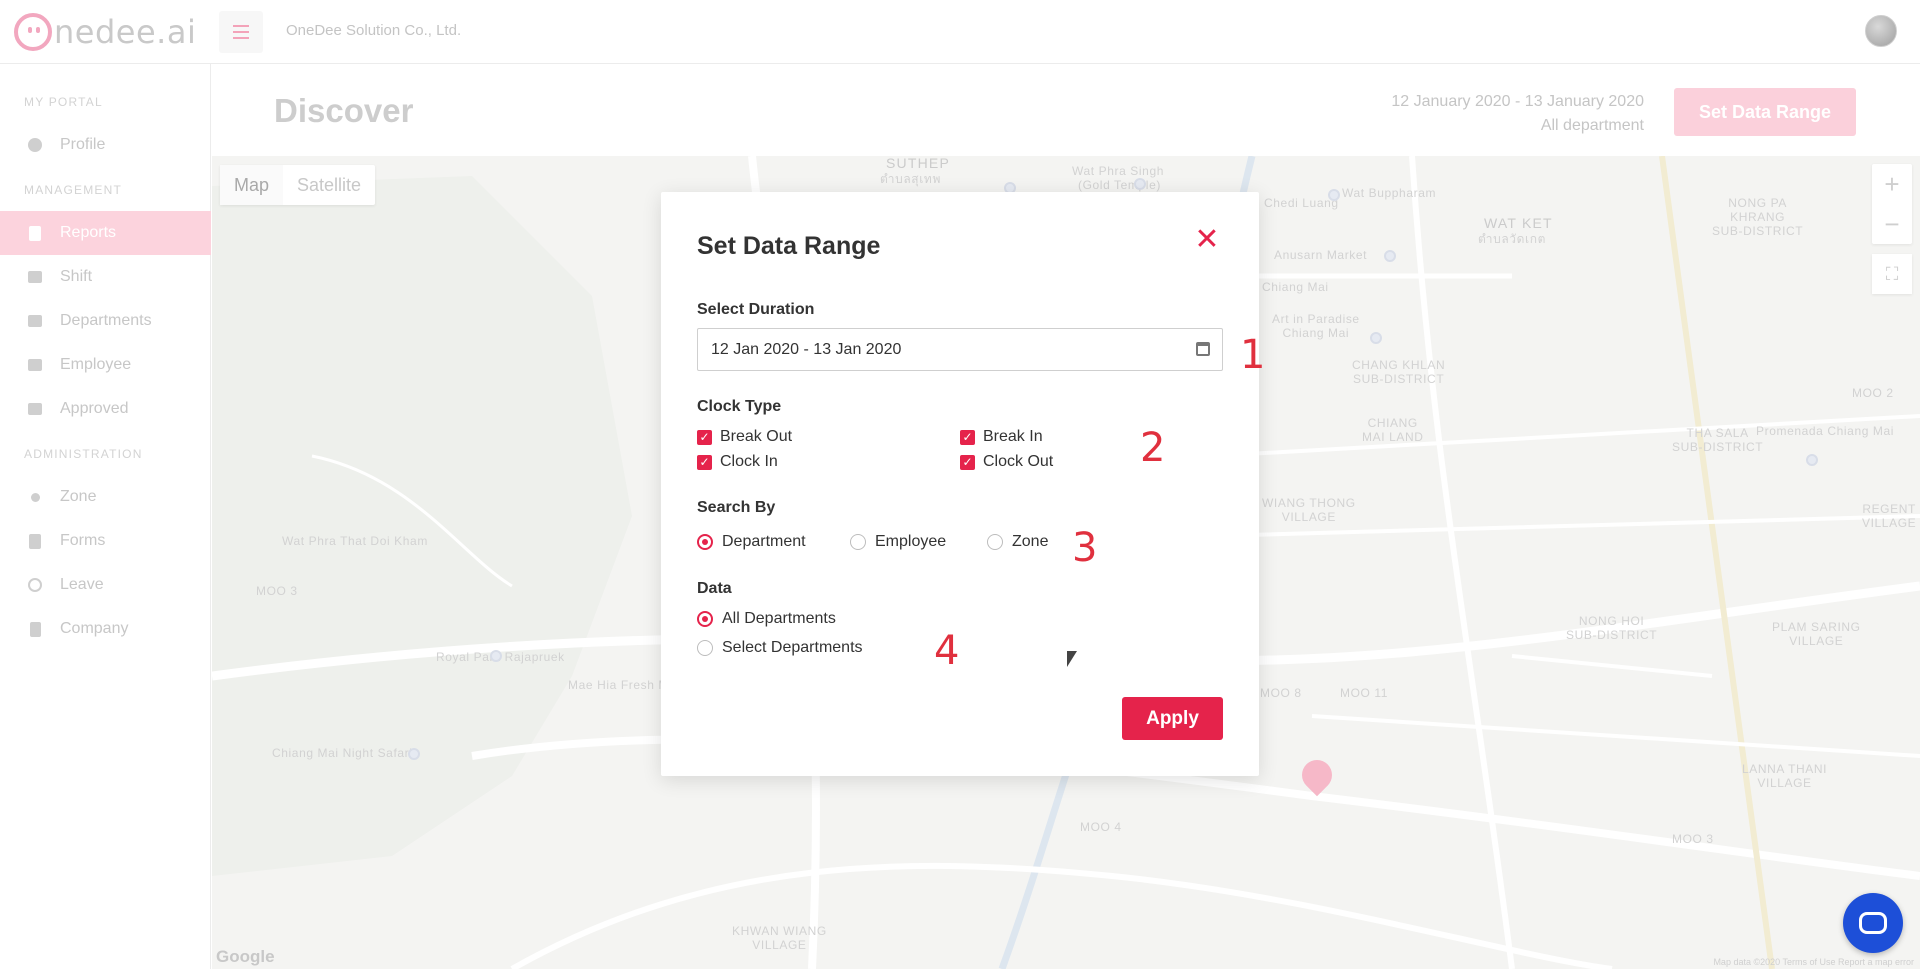  Describe the element at coordinates (76, 276) in the screenshot. I see `sidebar-item-label: Shift` at that location.